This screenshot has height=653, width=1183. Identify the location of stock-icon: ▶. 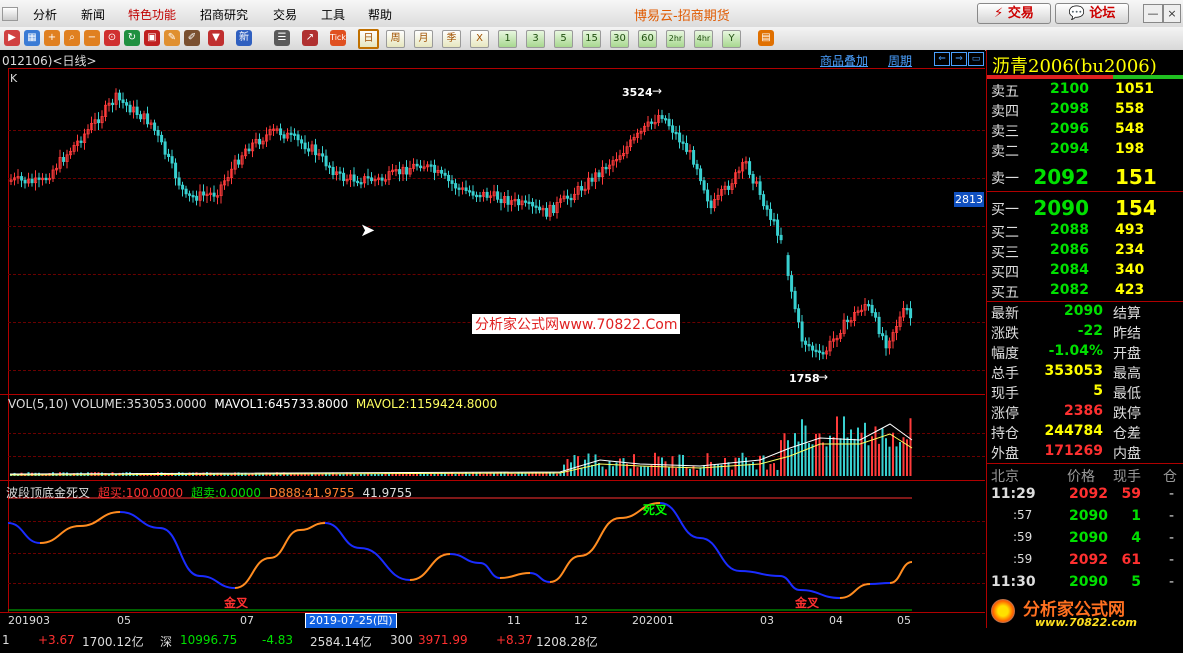
(12, 38).